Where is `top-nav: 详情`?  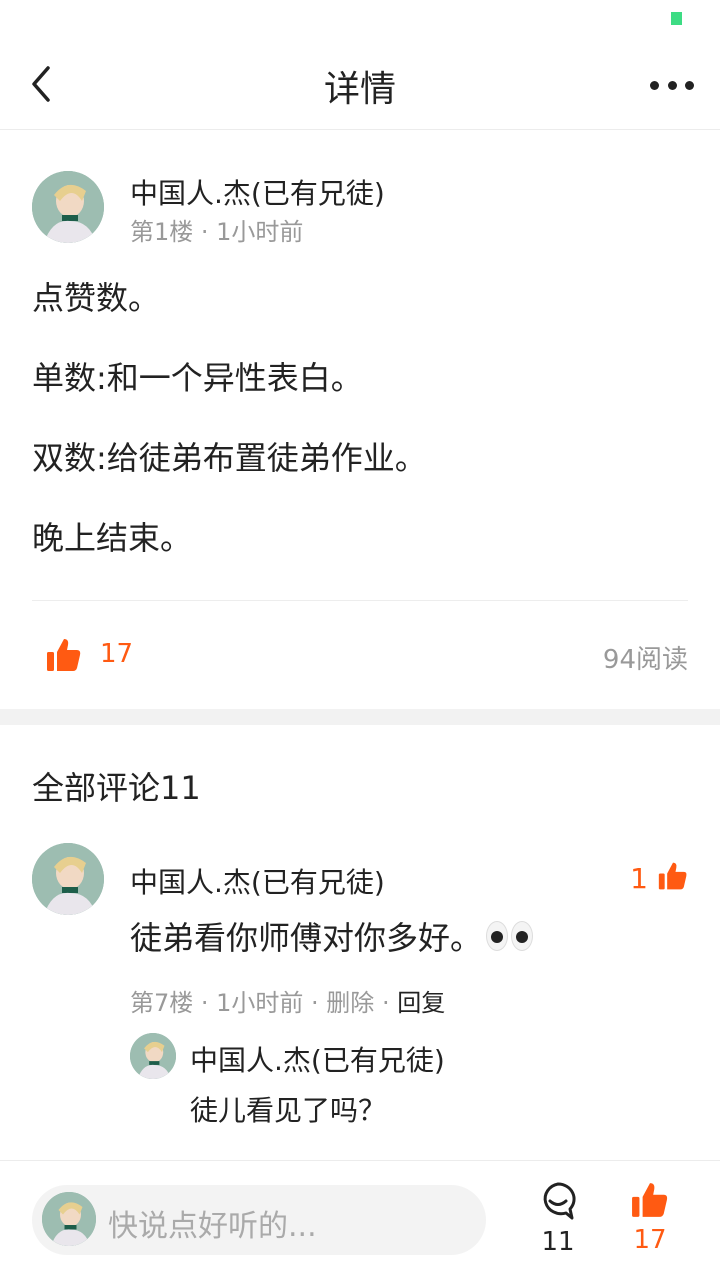 top-nav: 详情 is located at coordinates (360, 84).